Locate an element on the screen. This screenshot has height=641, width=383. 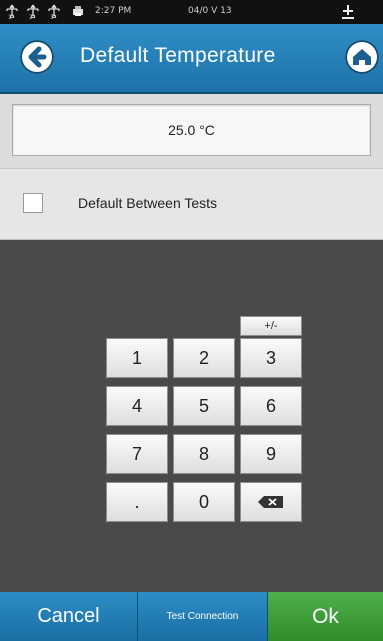
page-title: Default Temperature is located at coordinates (178, 55).